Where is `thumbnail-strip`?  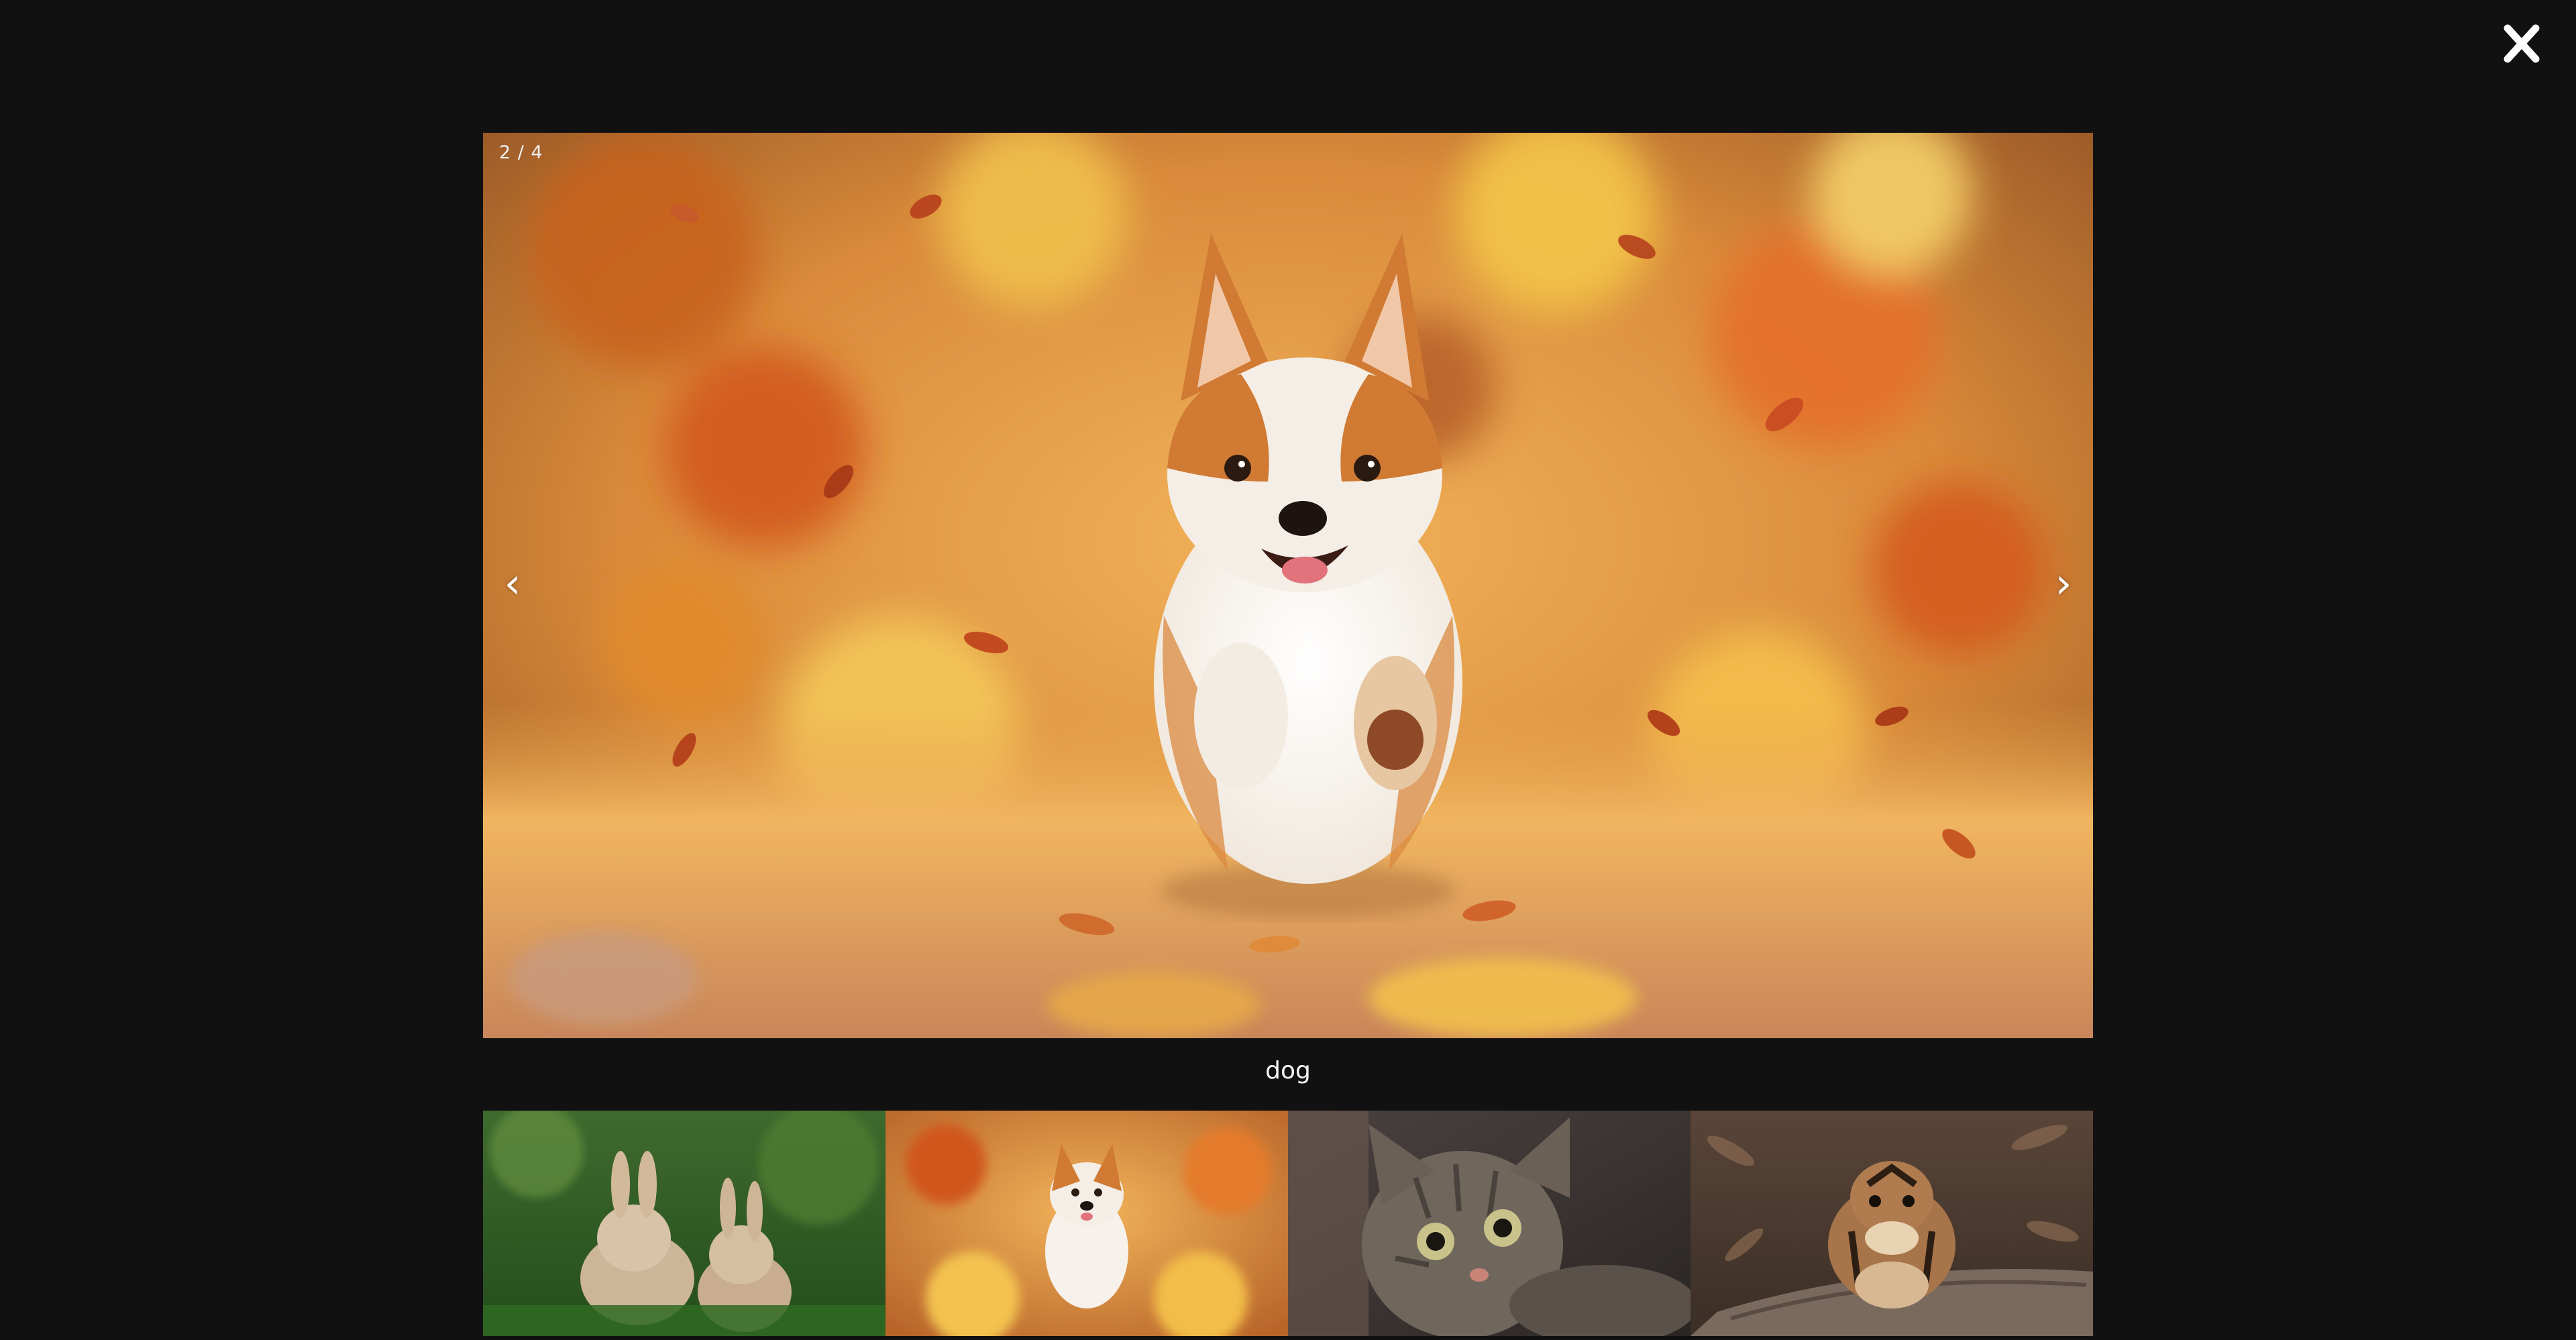 thumbnail-strip is located at coordinates (1288, 1223).